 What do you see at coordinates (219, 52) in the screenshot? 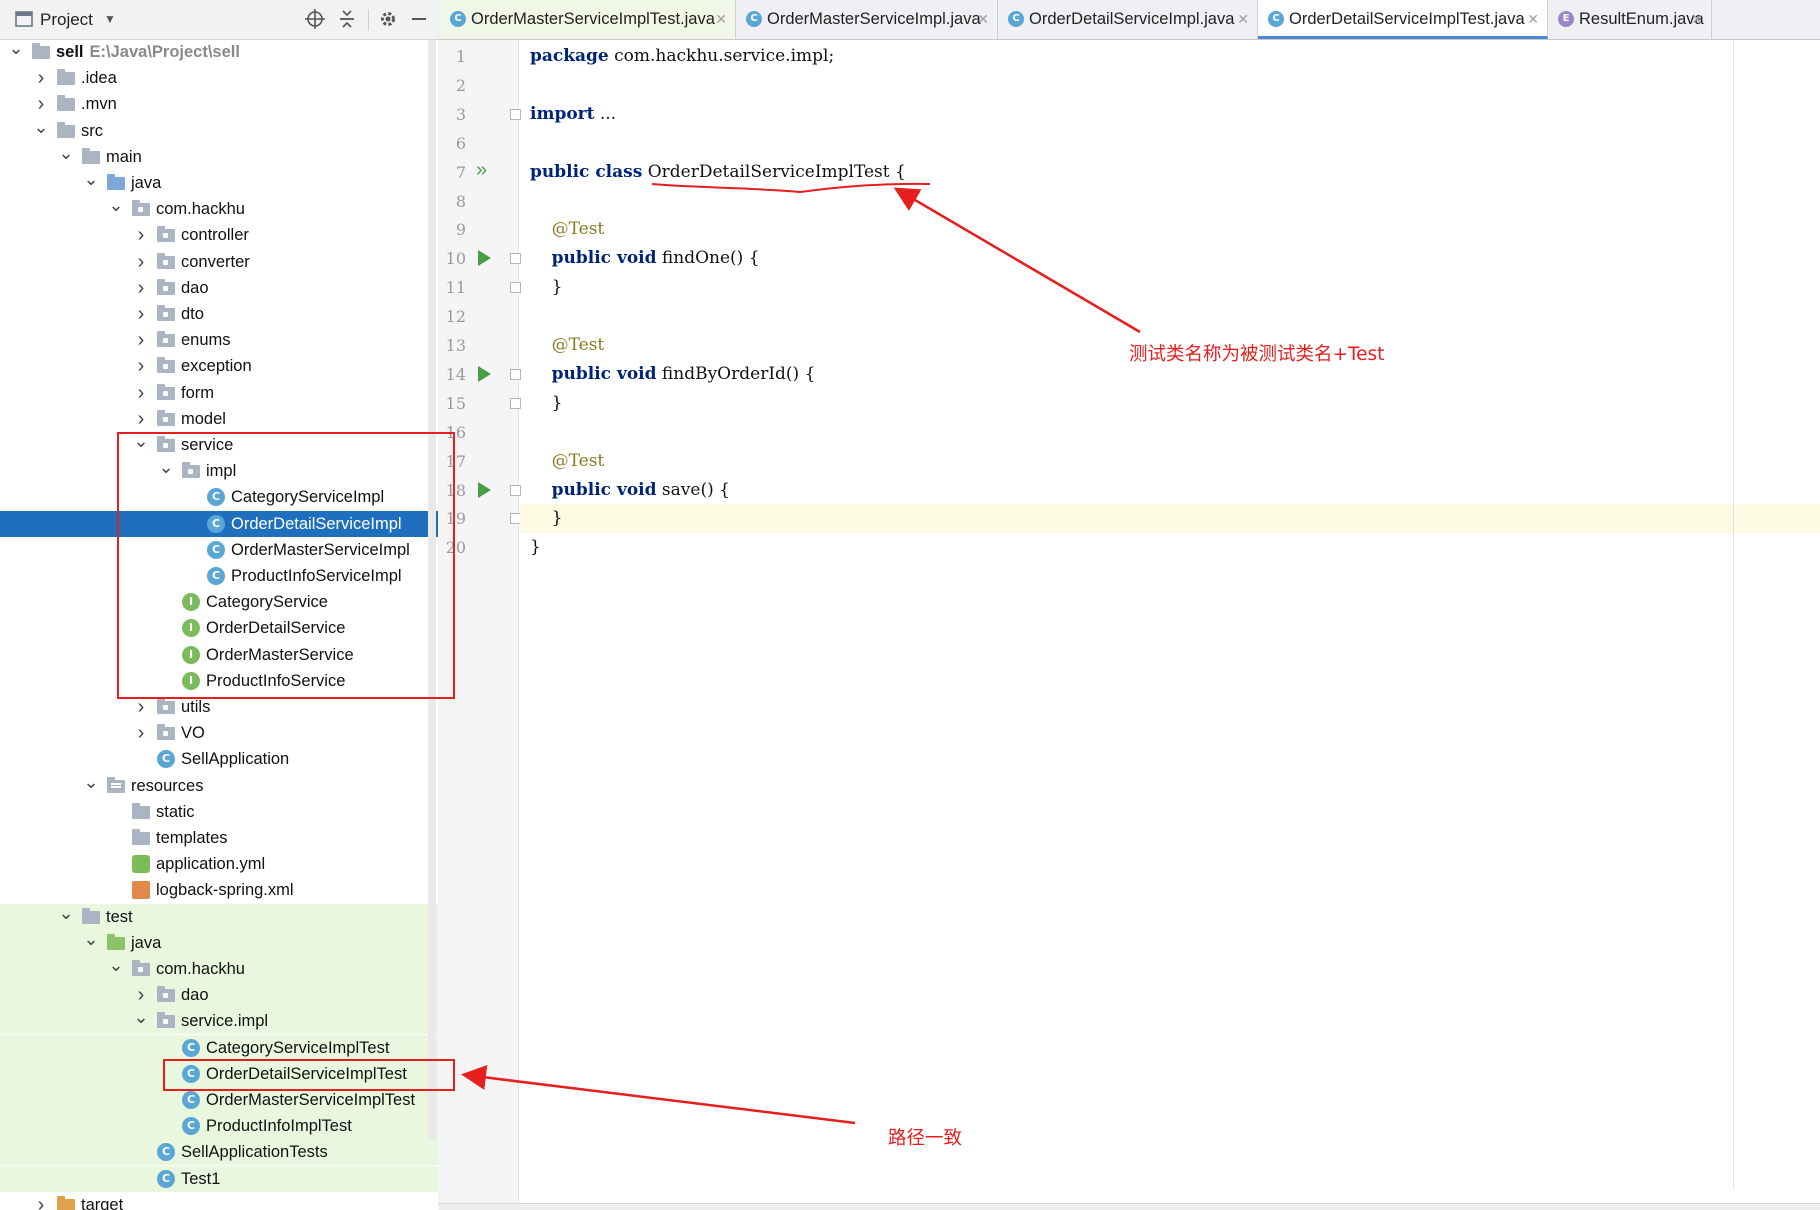
I see `tree-item: ⌄ sell E:\Java\Project\sell` at bounding box center [219, 52].